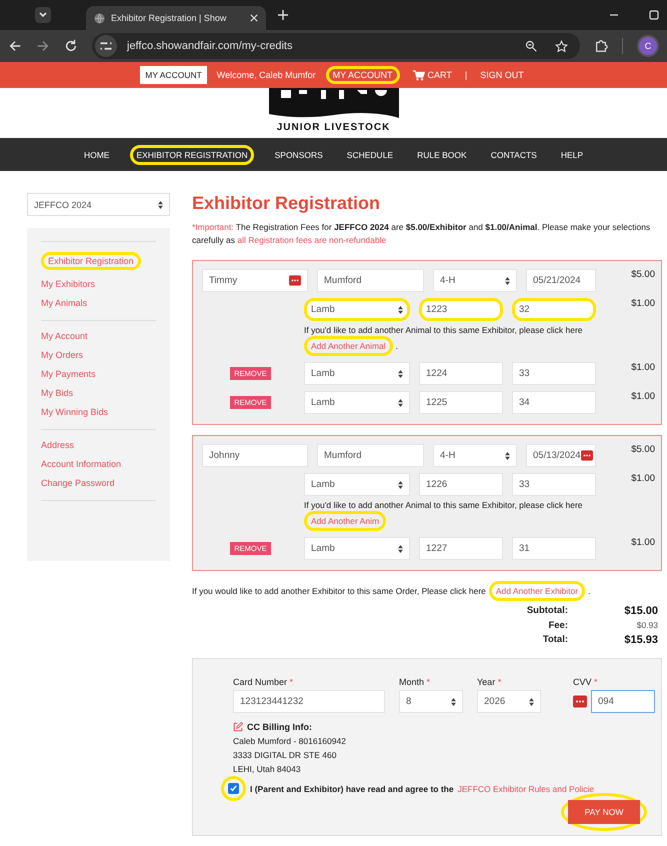 Image resolution: width=667 pixels, height=846 pixels. What do you see at coordinates (287, 203) in the screenshot?
I see `page-title: Exhibitor Registration` at bounding box center [287, 203].